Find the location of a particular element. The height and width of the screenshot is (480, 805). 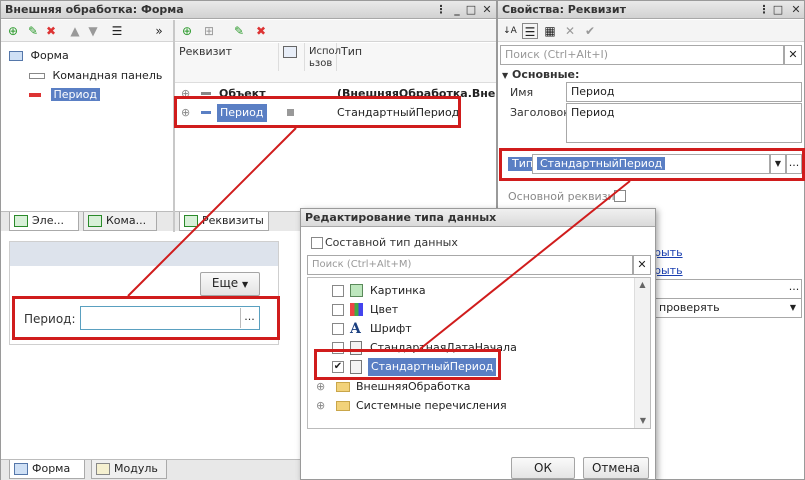

ok-button: ОК is located at coordinates (543, 468).